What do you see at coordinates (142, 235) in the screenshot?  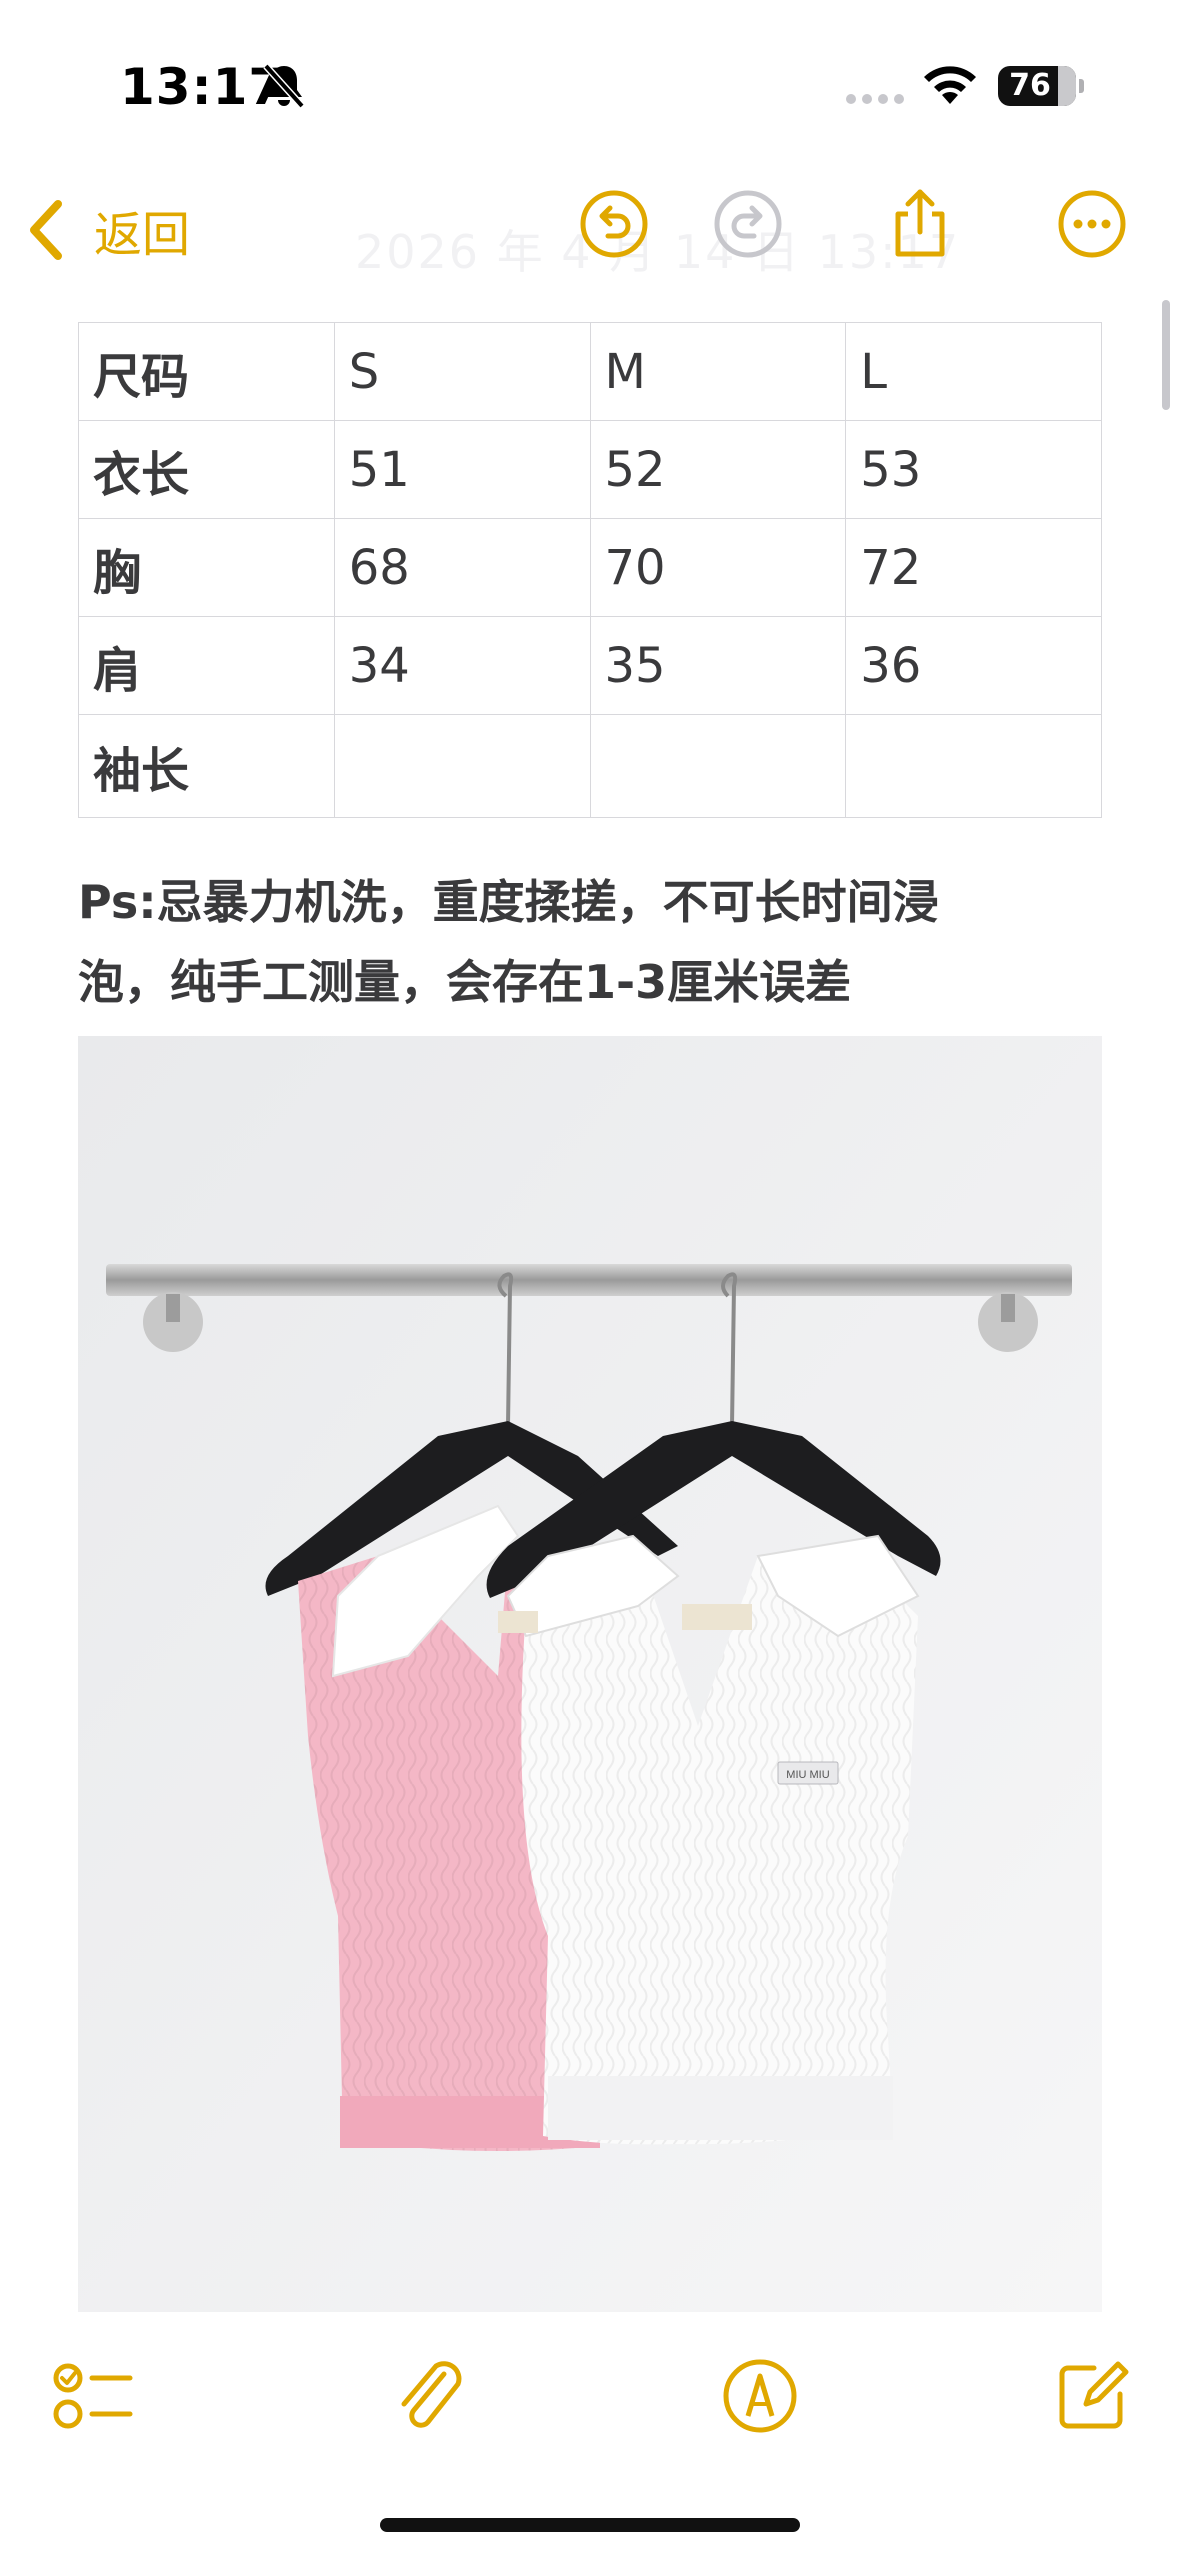 I see `back-label: 返回` at bounding box center [142, 235].